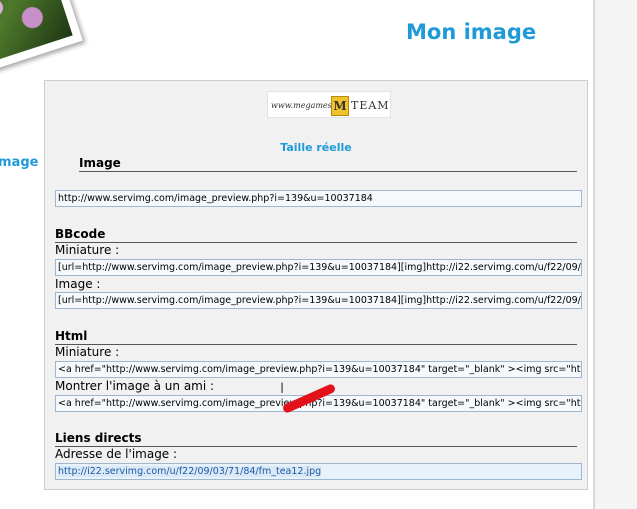  Describe the element at coordinates (471, 32) in the screenshot. I see `page-title: Mon image` at that location.